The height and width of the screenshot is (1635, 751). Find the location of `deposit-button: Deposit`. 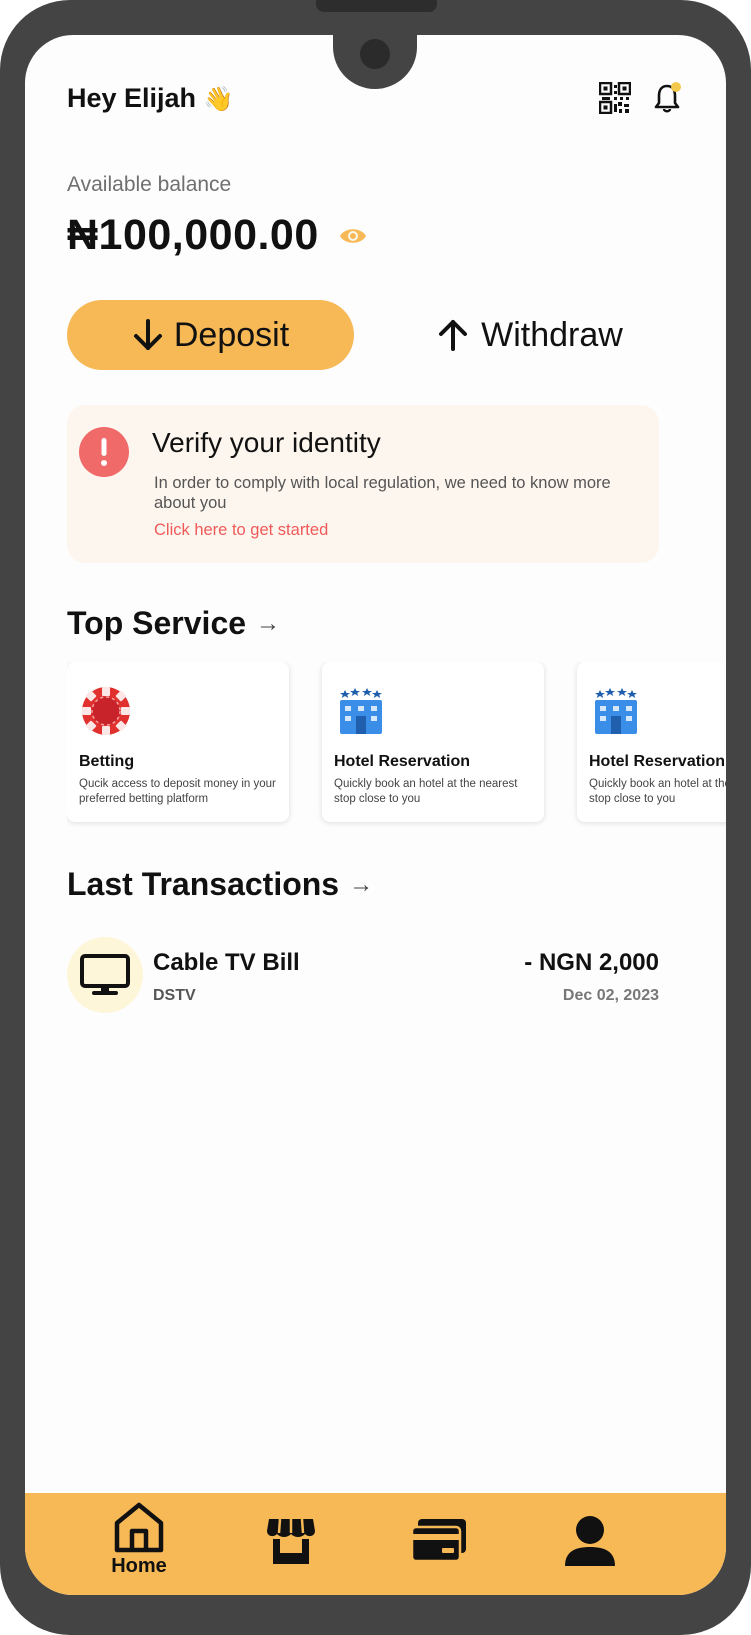

deposit-button: Deposit is located at coordinates (210, 335).